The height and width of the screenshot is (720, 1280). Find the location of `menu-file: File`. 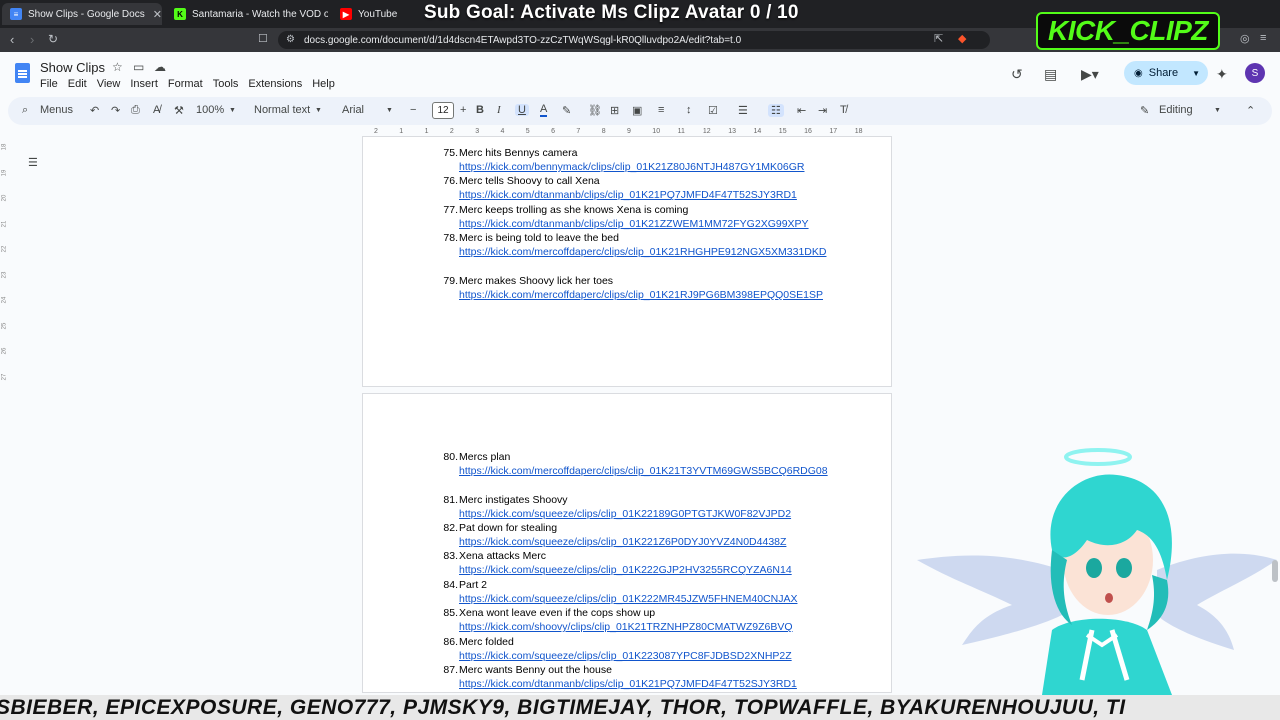

menu-file: File is located at coordinates (49, 84).